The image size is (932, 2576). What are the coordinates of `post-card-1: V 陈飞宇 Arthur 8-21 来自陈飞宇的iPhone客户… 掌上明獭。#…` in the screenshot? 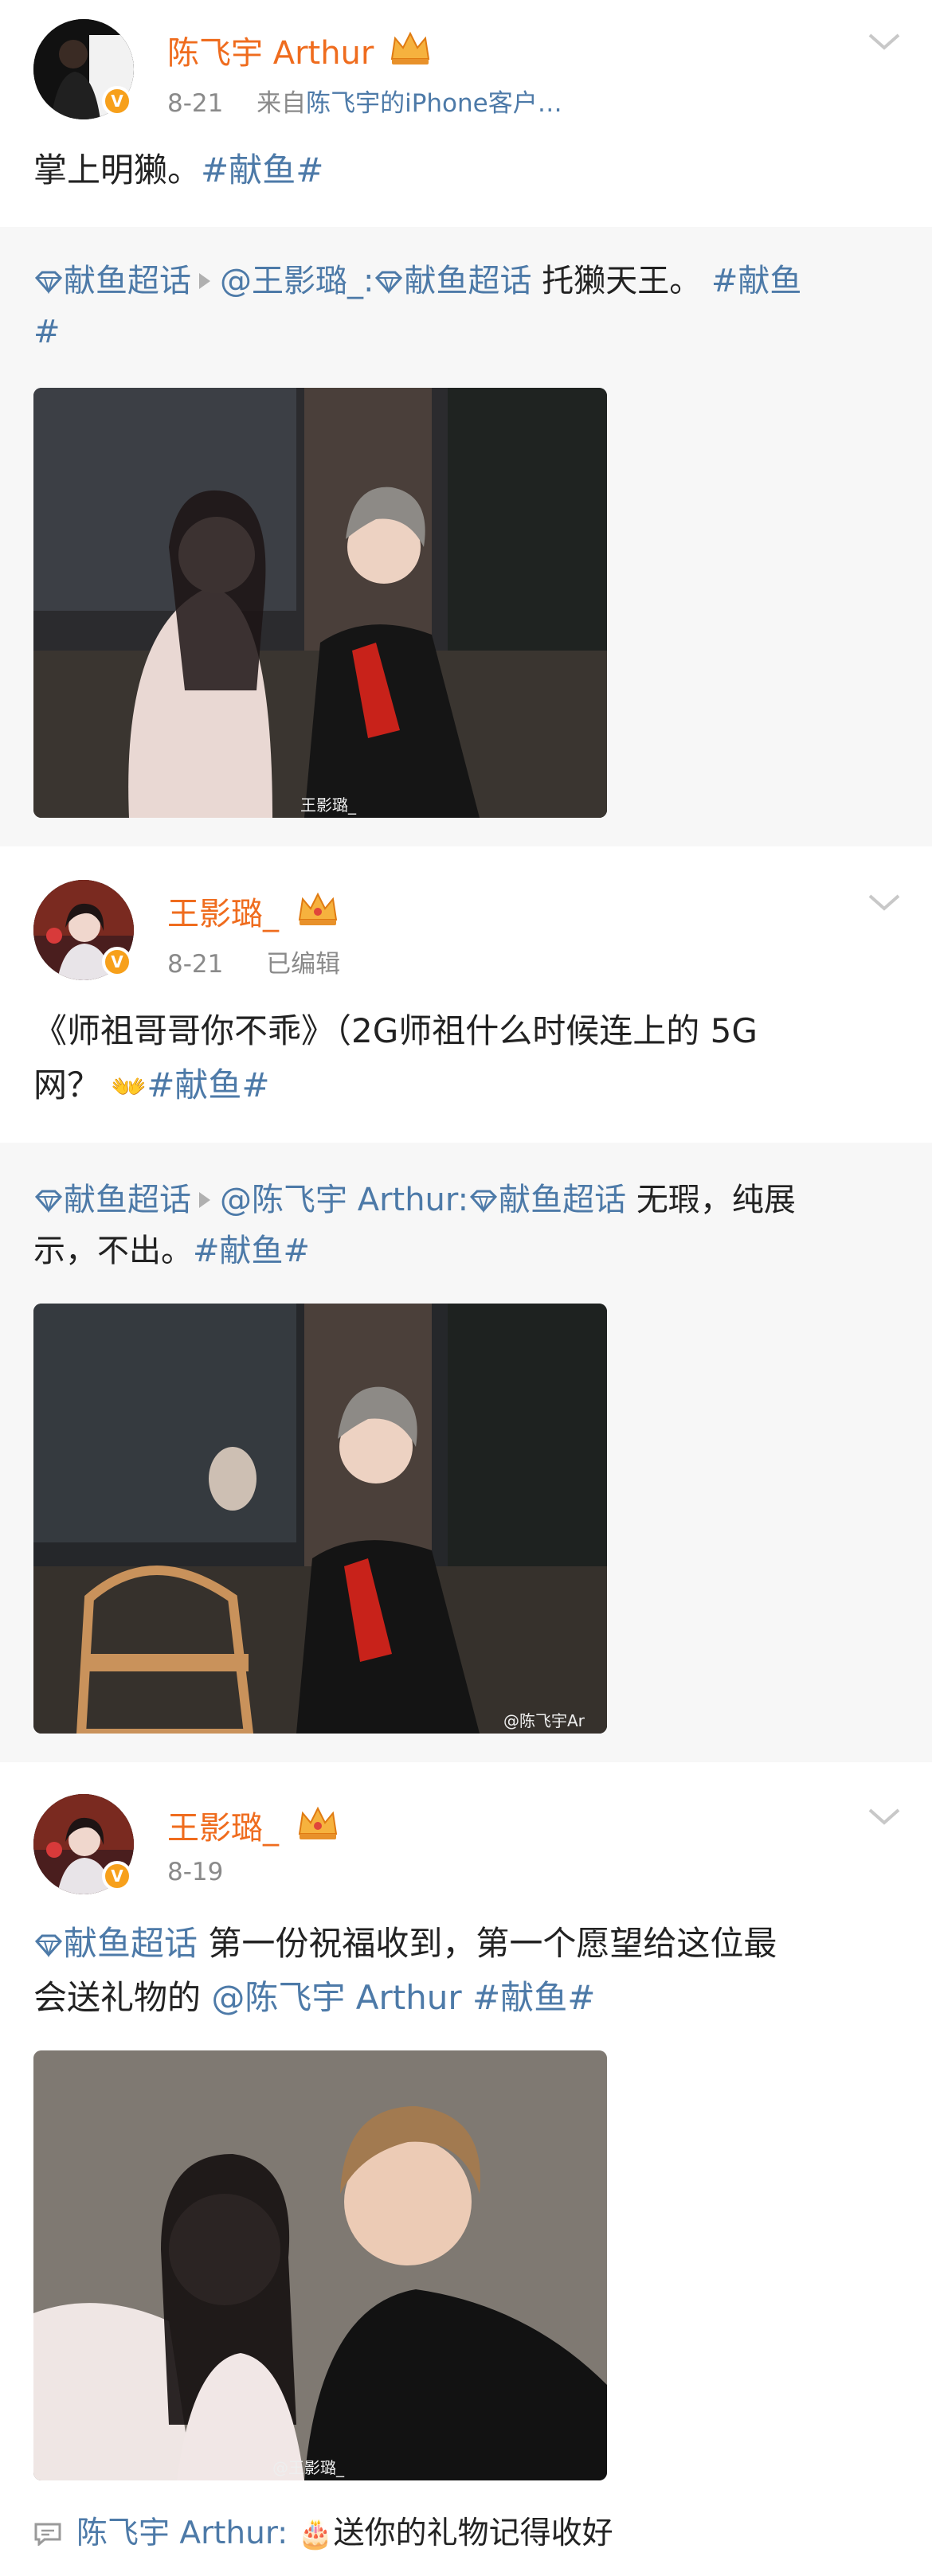 It's located at (466, 113).